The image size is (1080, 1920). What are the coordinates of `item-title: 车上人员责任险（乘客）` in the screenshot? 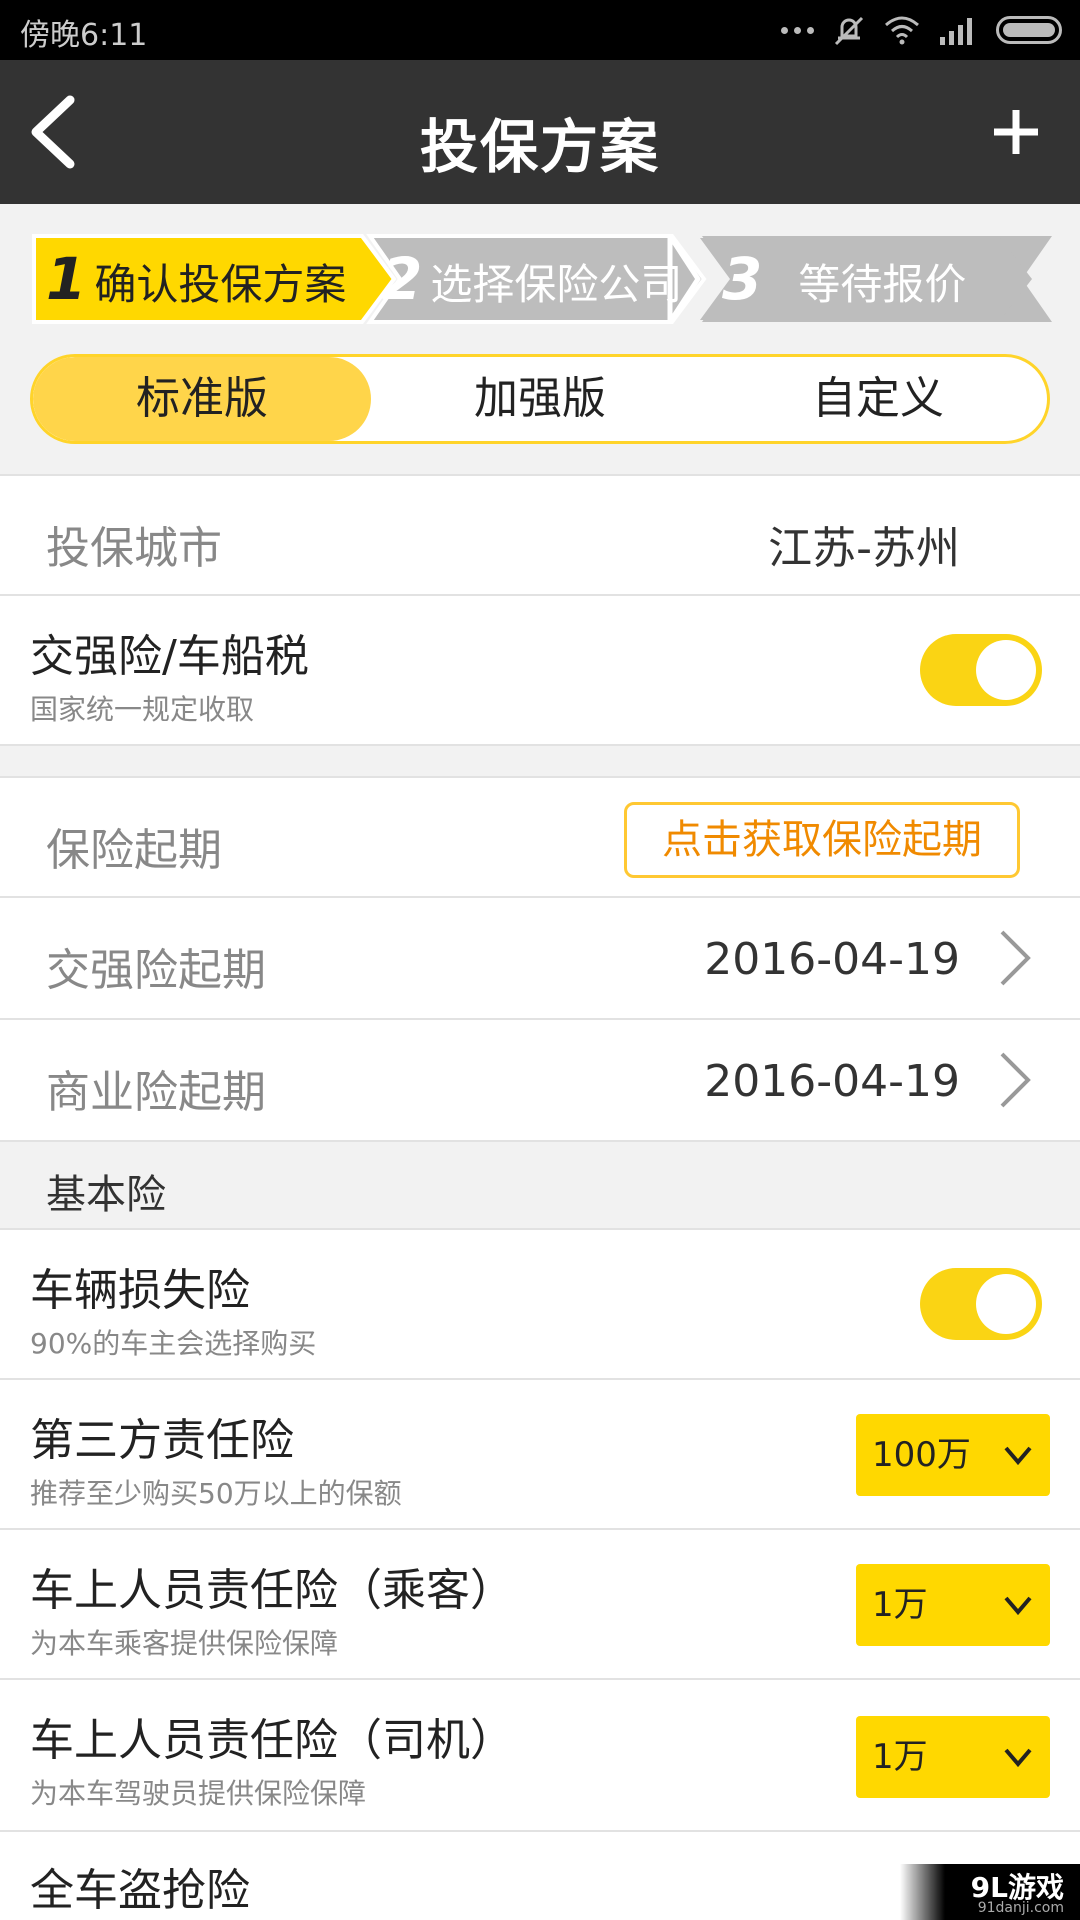 It's located at (272, 1590).